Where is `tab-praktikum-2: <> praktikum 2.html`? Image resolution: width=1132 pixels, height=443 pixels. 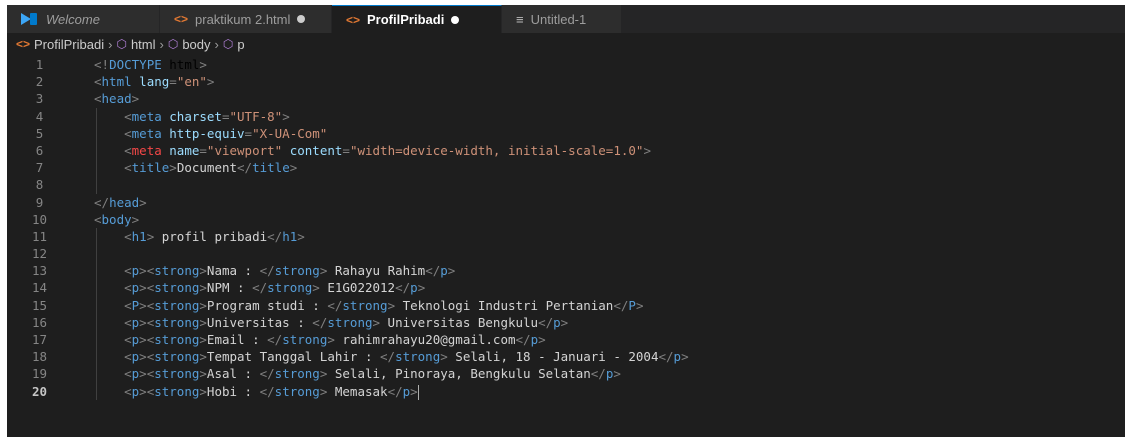
tab-praktikum-2: <> praktikum 2.html is located at coordinates (246, 19).